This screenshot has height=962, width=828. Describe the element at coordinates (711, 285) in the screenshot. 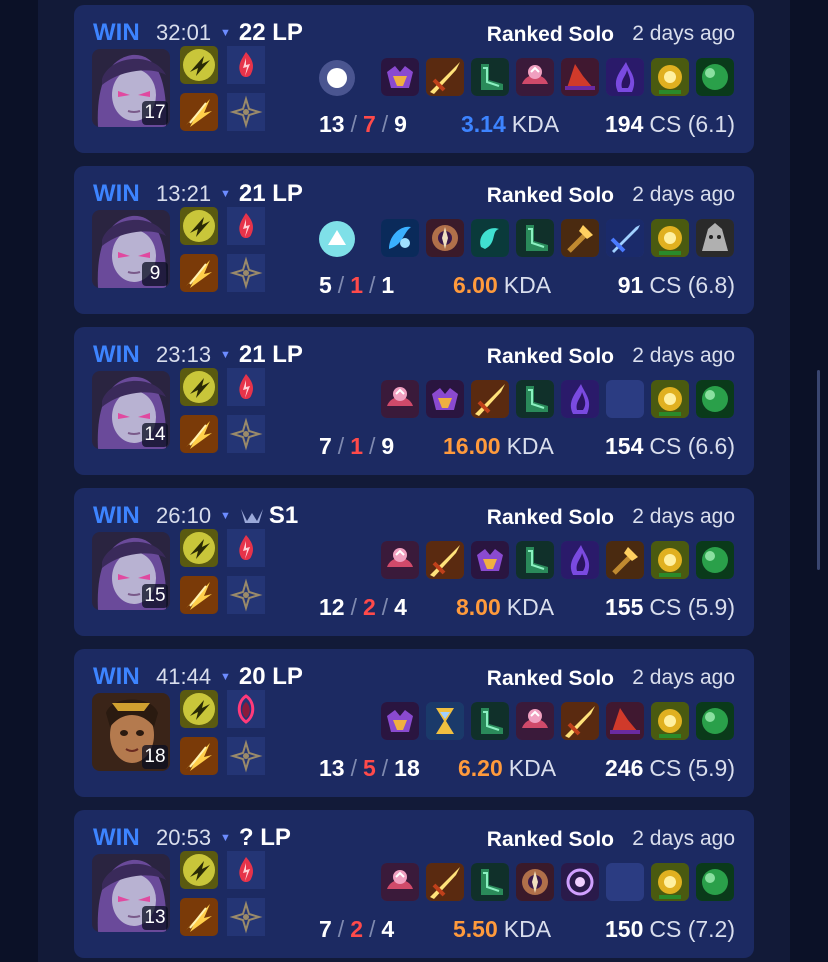

I see `cs-per-min: (6.8)` at that location.